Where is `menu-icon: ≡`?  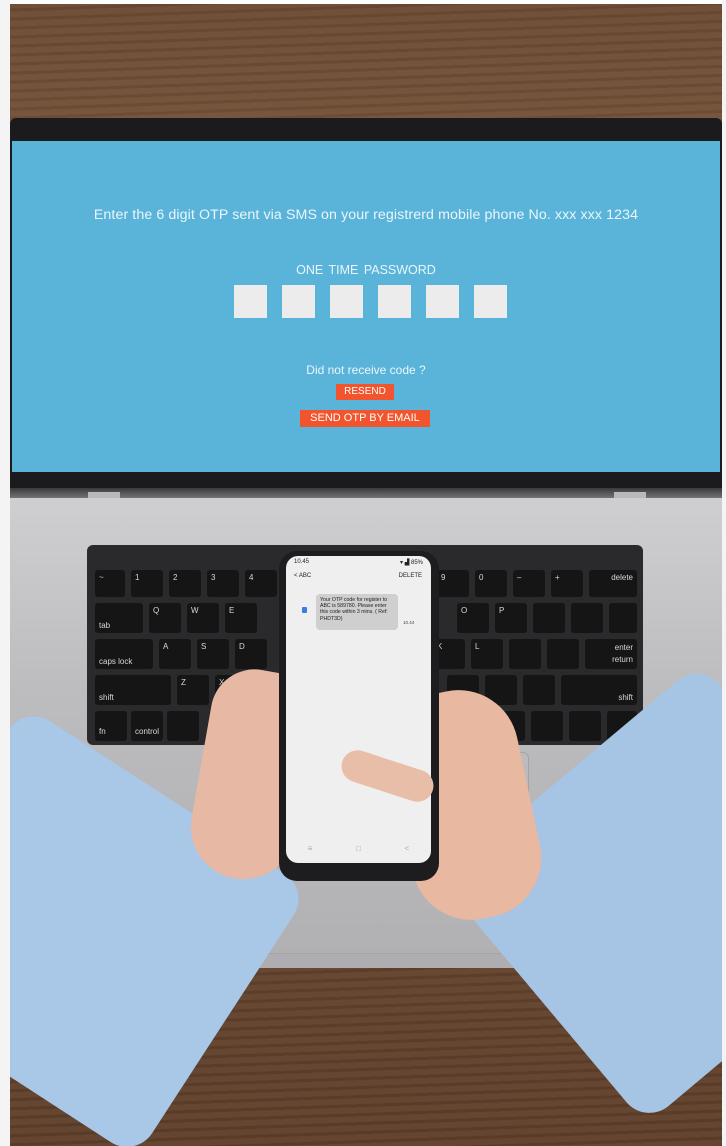 menu-icon: ≡ is located at coordinates (310, 848).